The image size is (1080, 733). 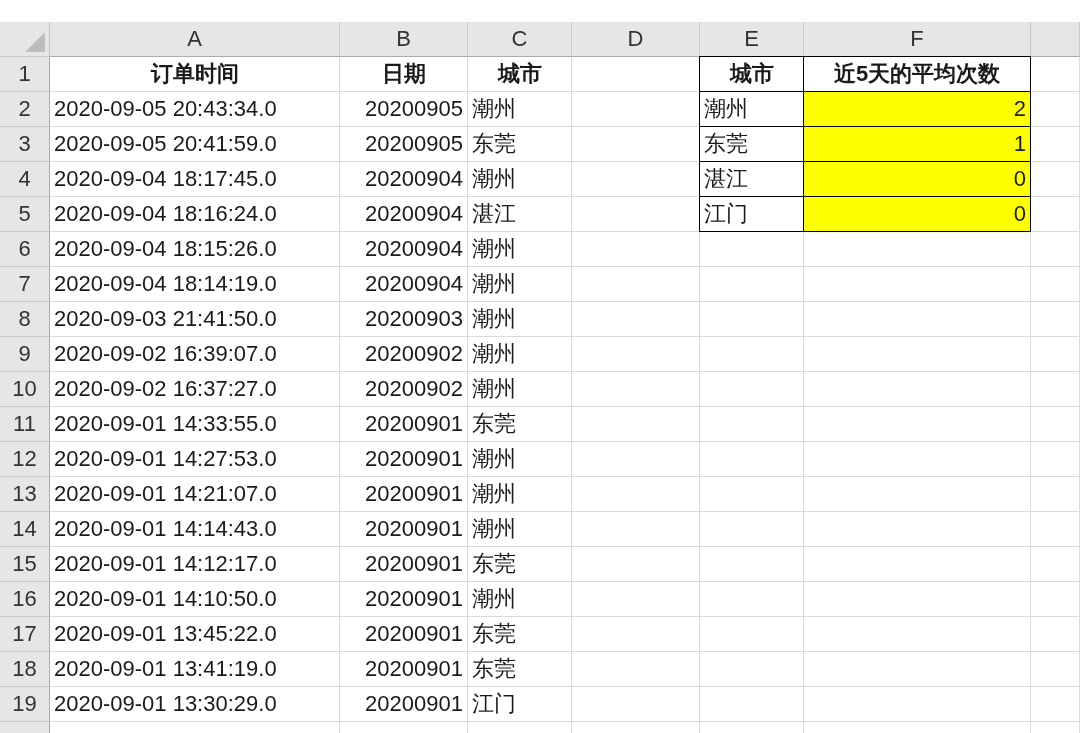 I want to click on table-cell: 2020-09-01 14:10:50.0, so click(x=195, y=599).